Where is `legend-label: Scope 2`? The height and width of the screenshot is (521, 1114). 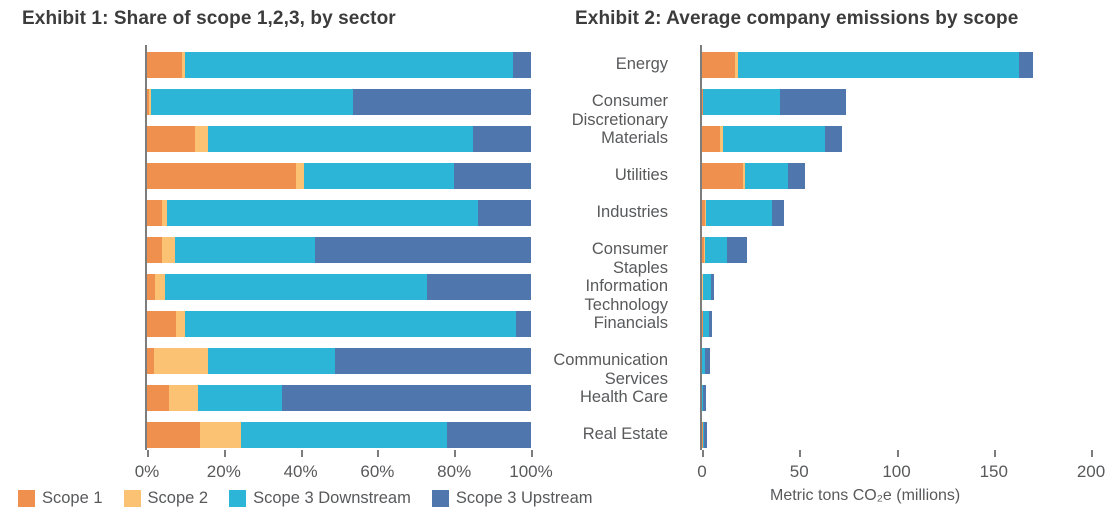 legend-label: Scope 2 is located at coordinates (178, 498).